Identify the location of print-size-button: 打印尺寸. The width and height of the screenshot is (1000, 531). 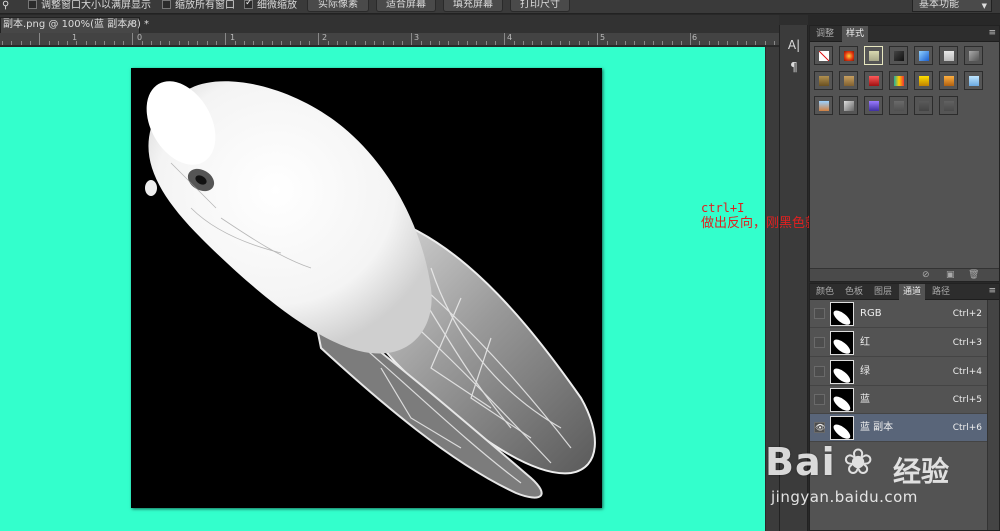
(540, 6).